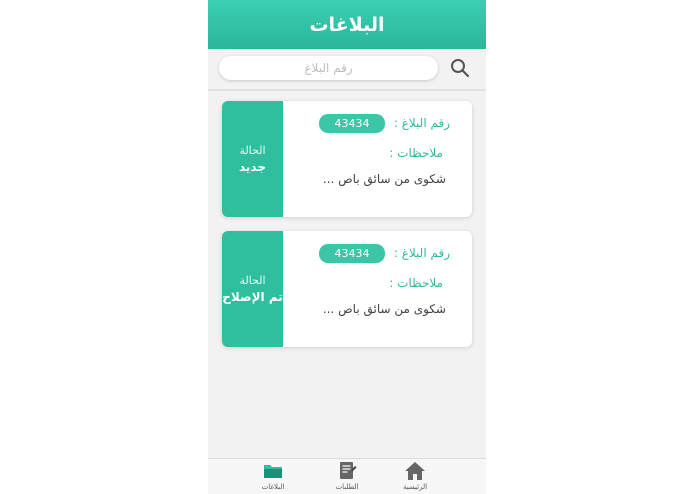  I want to click on app-header: البلاغات, so click(347, 24).